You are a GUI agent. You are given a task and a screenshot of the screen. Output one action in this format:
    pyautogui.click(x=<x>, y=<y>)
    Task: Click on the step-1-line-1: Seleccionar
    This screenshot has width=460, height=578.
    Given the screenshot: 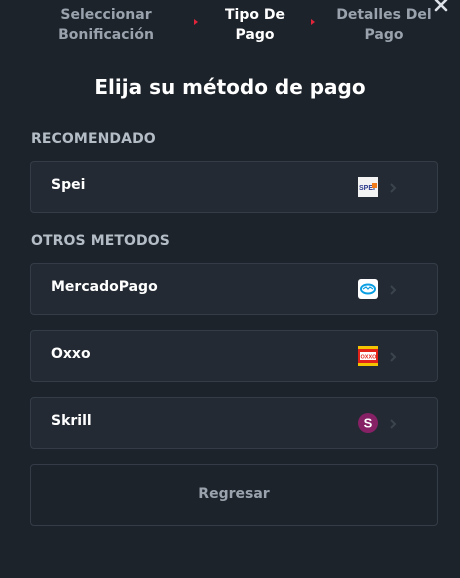 What is the action you would take?
    pyautogui.click(x=106, y=15)
    